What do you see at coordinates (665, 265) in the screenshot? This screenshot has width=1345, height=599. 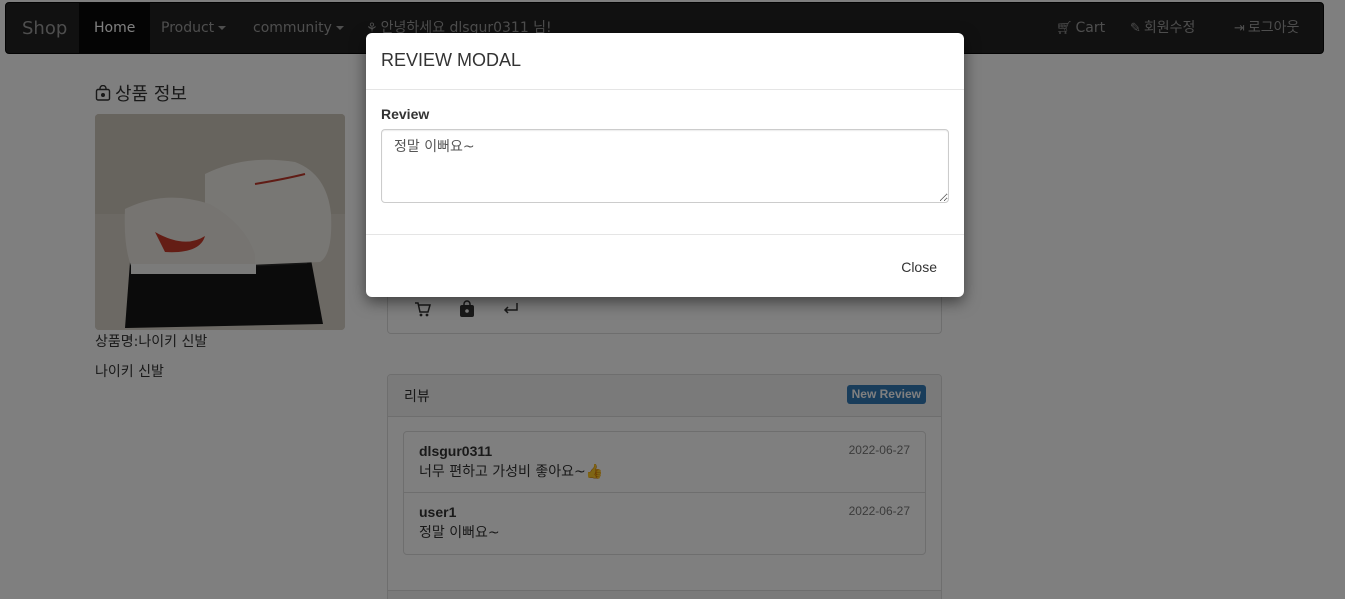 I see `modal-footer: Close` at bounding box center [665, 265].